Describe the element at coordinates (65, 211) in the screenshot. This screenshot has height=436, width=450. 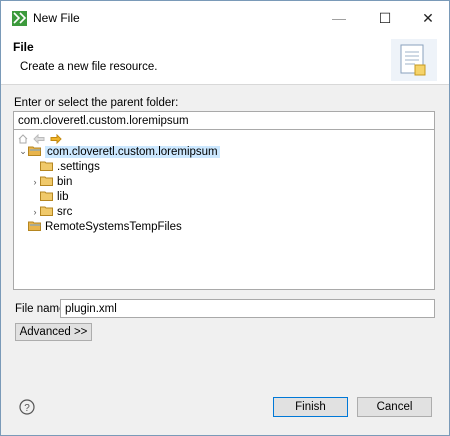
I see `tree-item-label: src` at that location.